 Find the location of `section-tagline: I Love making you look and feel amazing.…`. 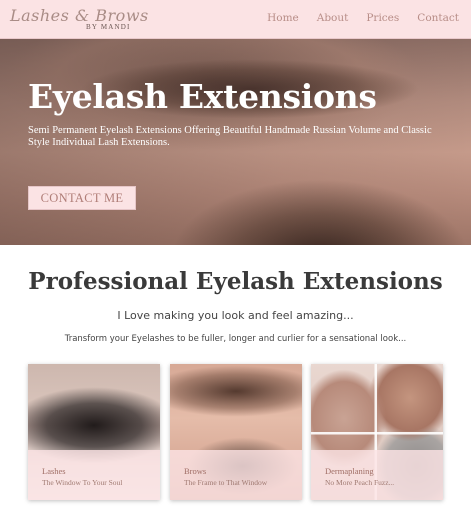

section-tagline: I Love making you look and feel amazing.… is located at coordinates (235, 315).